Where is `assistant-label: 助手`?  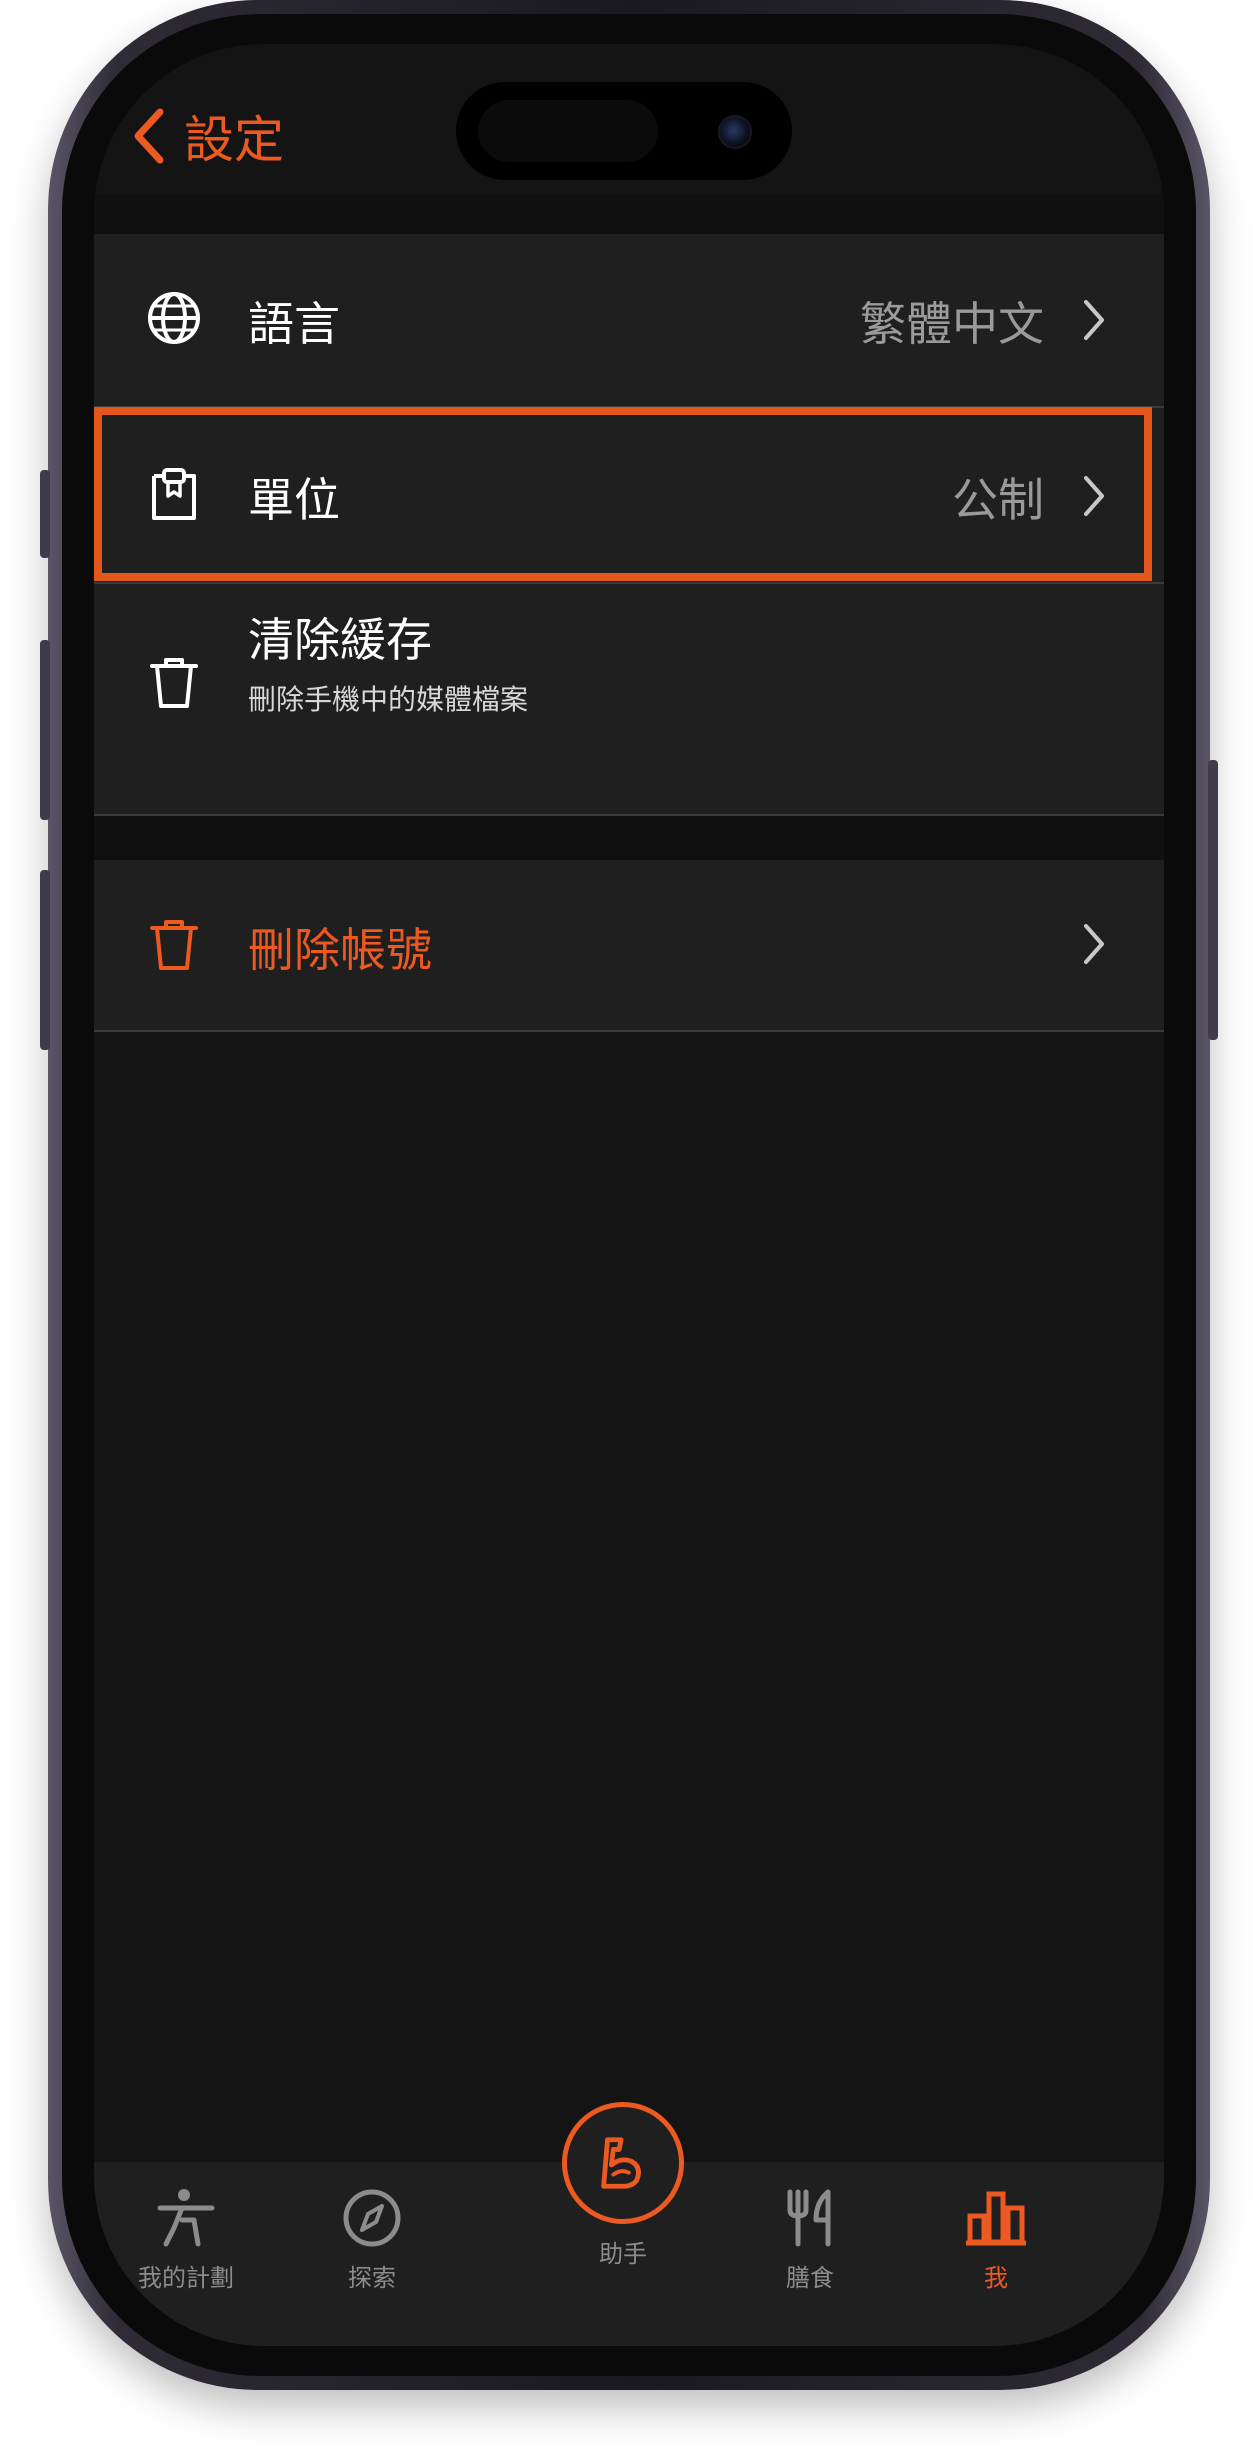
assistant-label: 助手 is located at coordinates (623, 2254).